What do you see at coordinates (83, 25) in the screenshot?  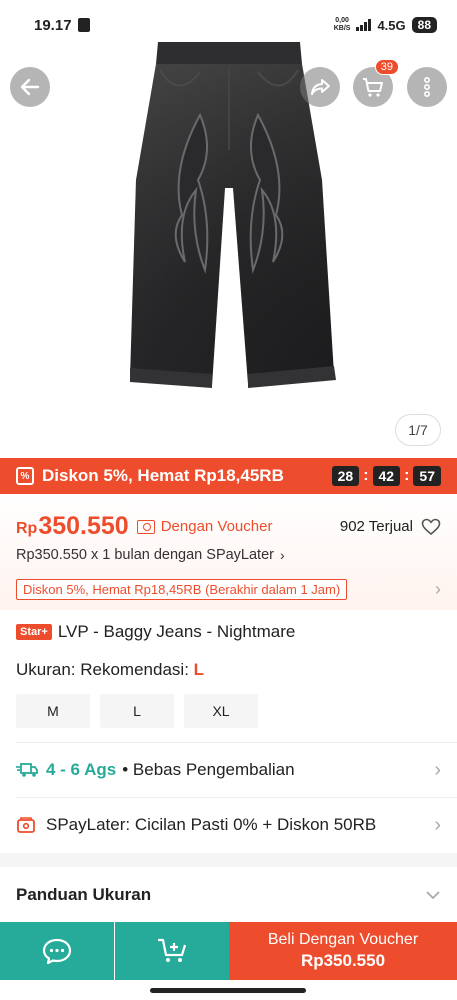 I see `shopee-notification-icon` at bounding box center [83, 25].